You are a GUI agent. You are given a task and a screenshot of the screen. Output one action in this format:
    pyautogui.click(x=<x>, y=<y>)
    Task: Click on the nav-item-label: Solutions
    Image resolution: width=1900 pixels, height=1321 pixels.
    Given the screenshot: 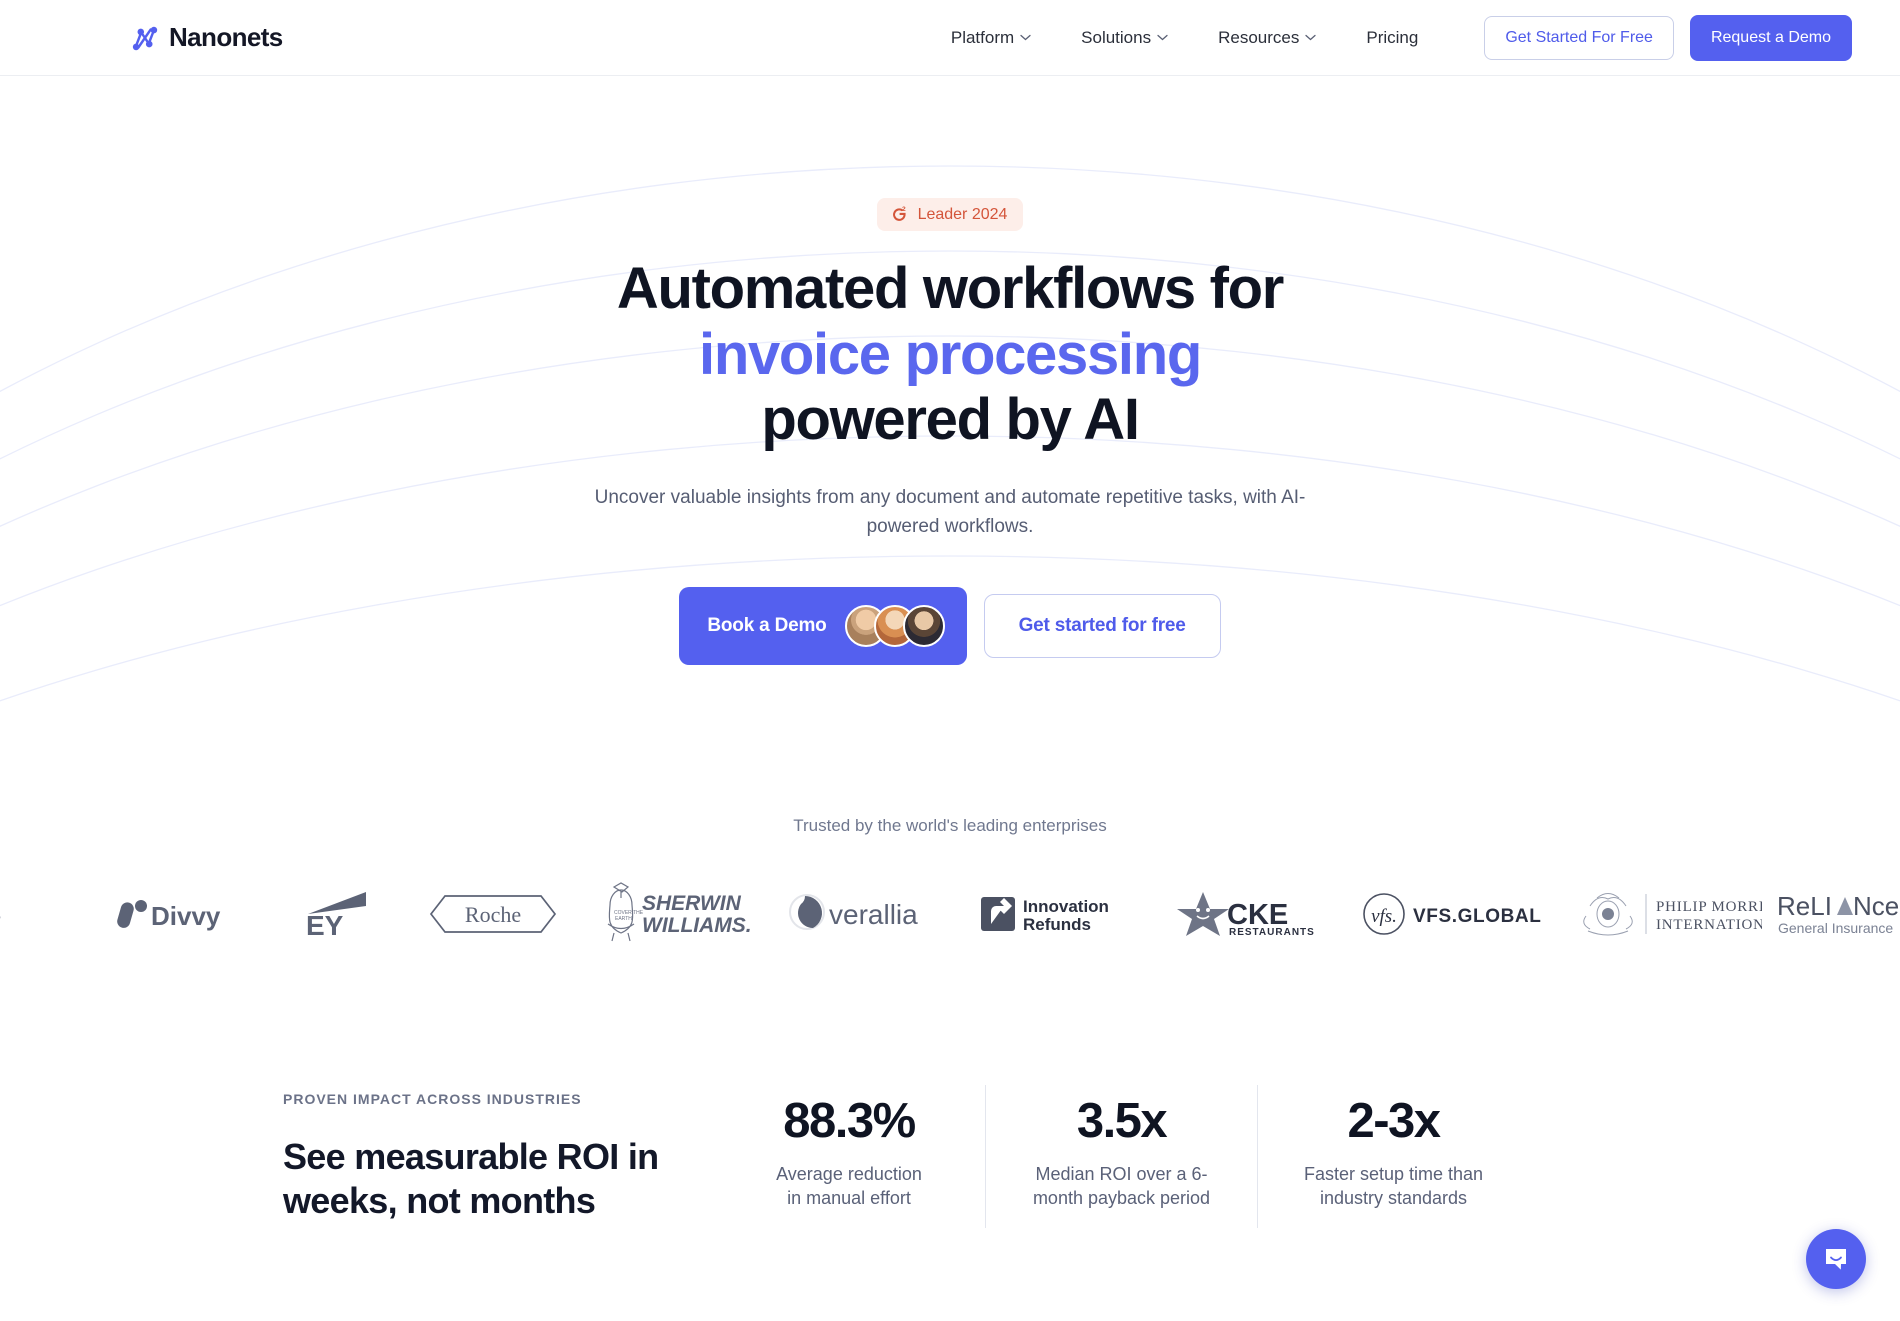 What is the action you would take?
    pyautogui.click(x=1116, y=37)
    